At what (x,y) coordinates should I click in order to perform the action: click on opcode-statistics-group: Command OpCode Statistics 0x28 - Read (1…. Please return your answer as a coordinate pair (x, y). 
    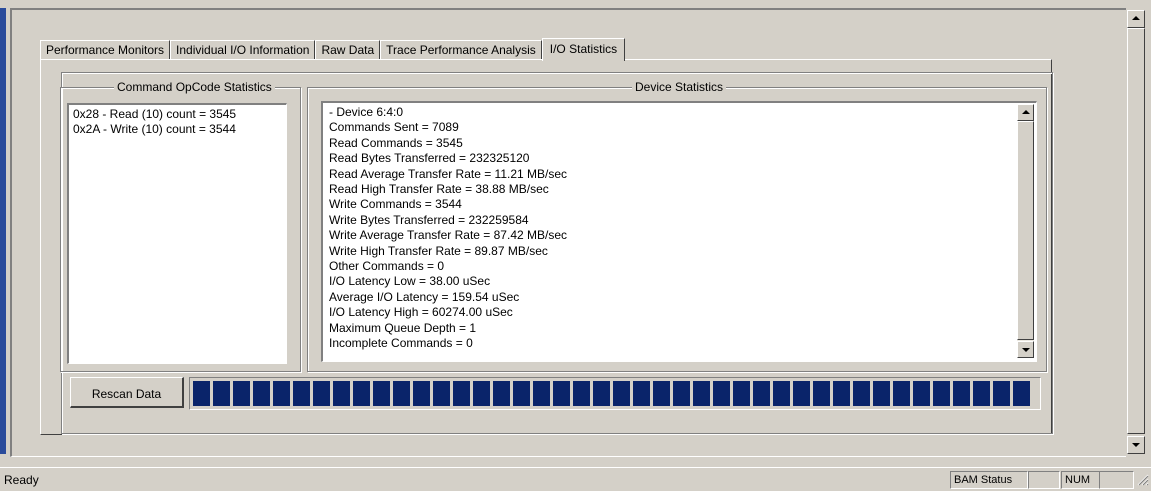
    Looking at the image, I should click on (180, 226).